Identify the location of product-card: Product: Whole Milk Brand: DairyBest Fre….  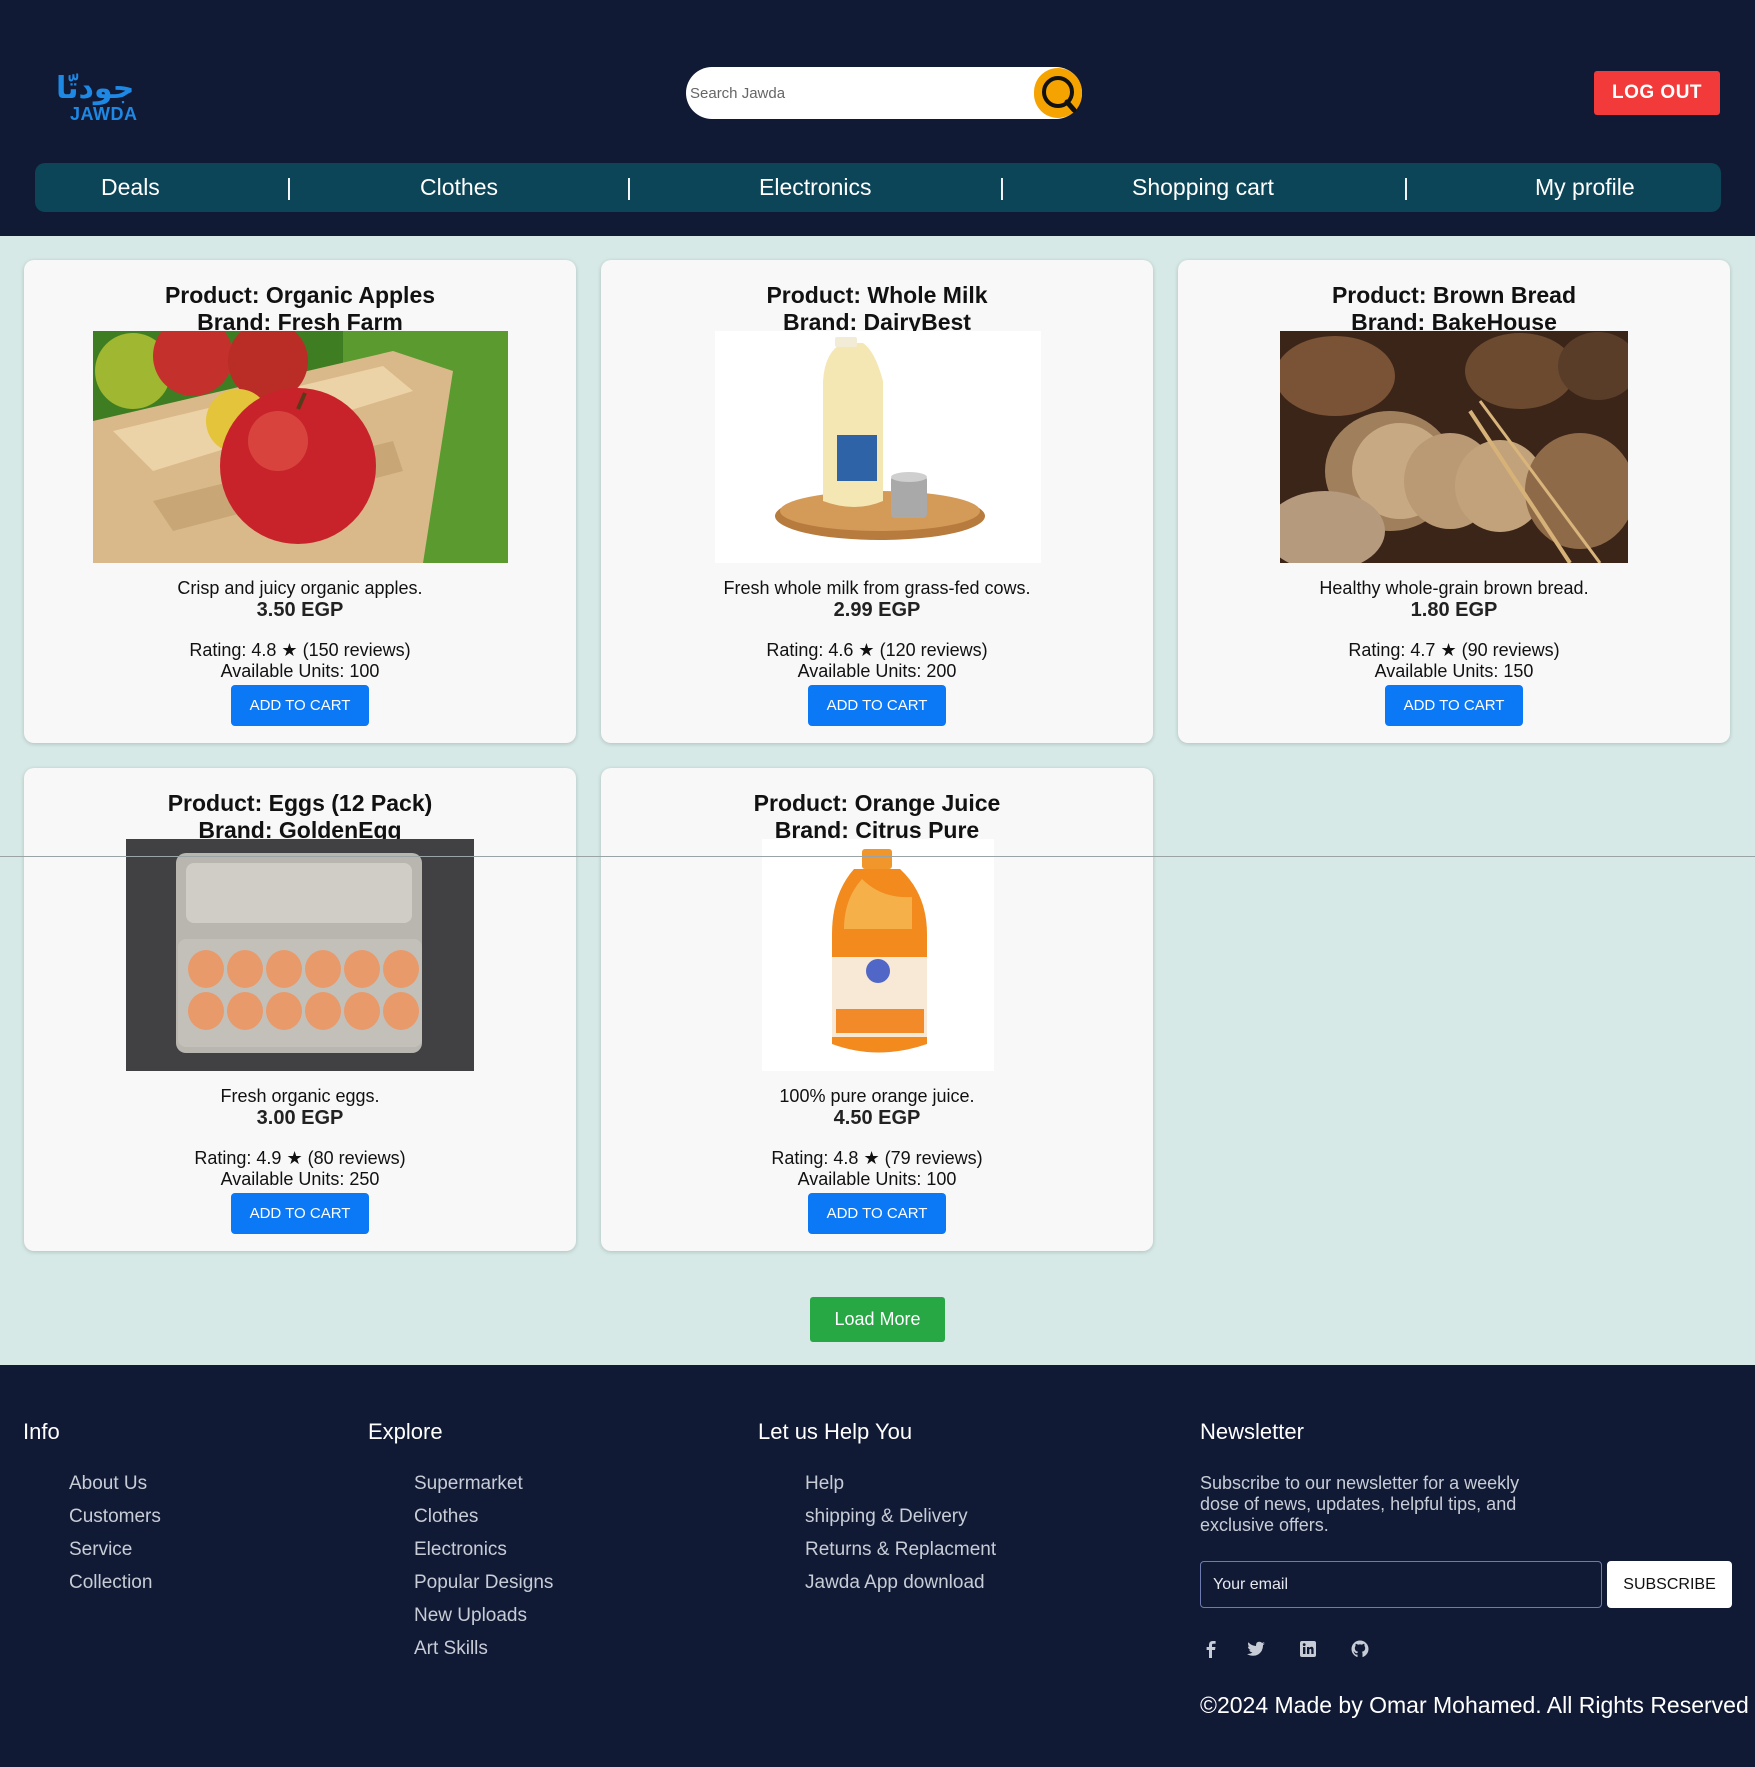
(877, 501).